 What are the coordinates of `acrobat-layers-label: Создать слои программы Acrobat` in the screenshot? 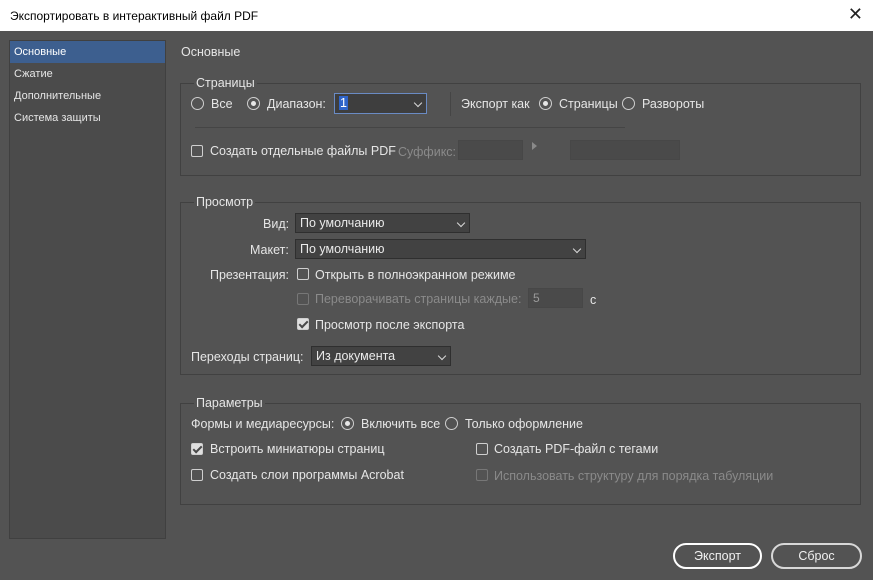 It's located at (307, 475).